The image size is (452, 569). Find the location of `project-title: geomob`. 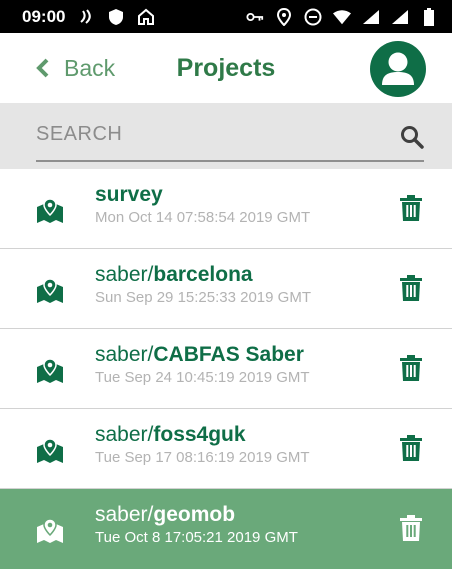

project-title: geomob is located at coordinates (194, 514).